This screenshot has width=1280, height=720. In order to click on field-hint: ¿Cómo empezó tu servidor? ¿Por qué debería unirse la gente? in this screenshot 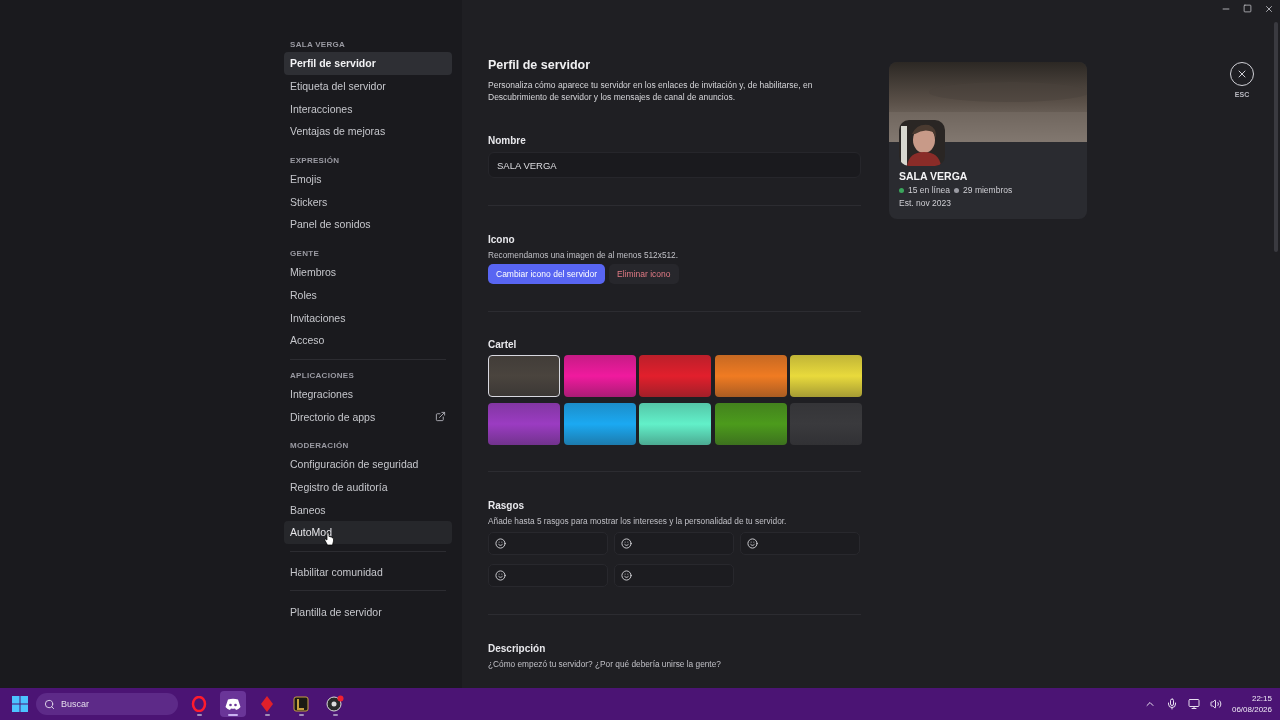, I will do `click(605, 664)`.